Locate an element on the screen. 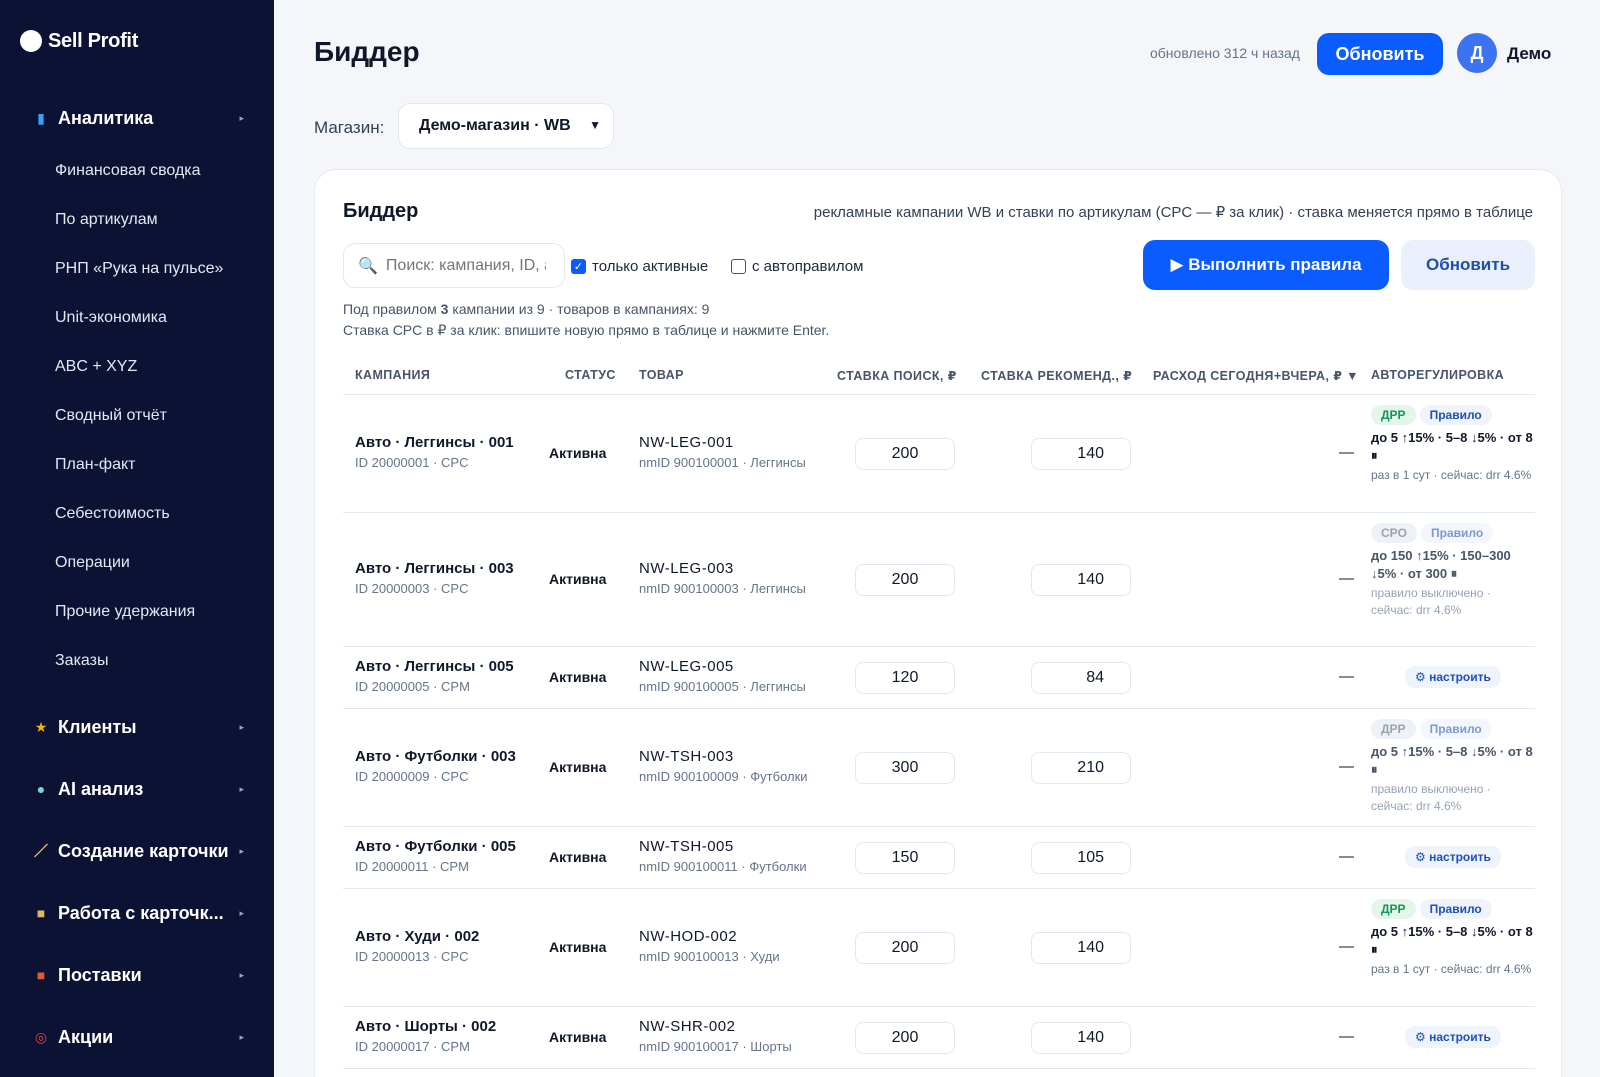 This screenshot has width=1600, height=1077. status-badge: Активна is located at coordinates (578, 579).